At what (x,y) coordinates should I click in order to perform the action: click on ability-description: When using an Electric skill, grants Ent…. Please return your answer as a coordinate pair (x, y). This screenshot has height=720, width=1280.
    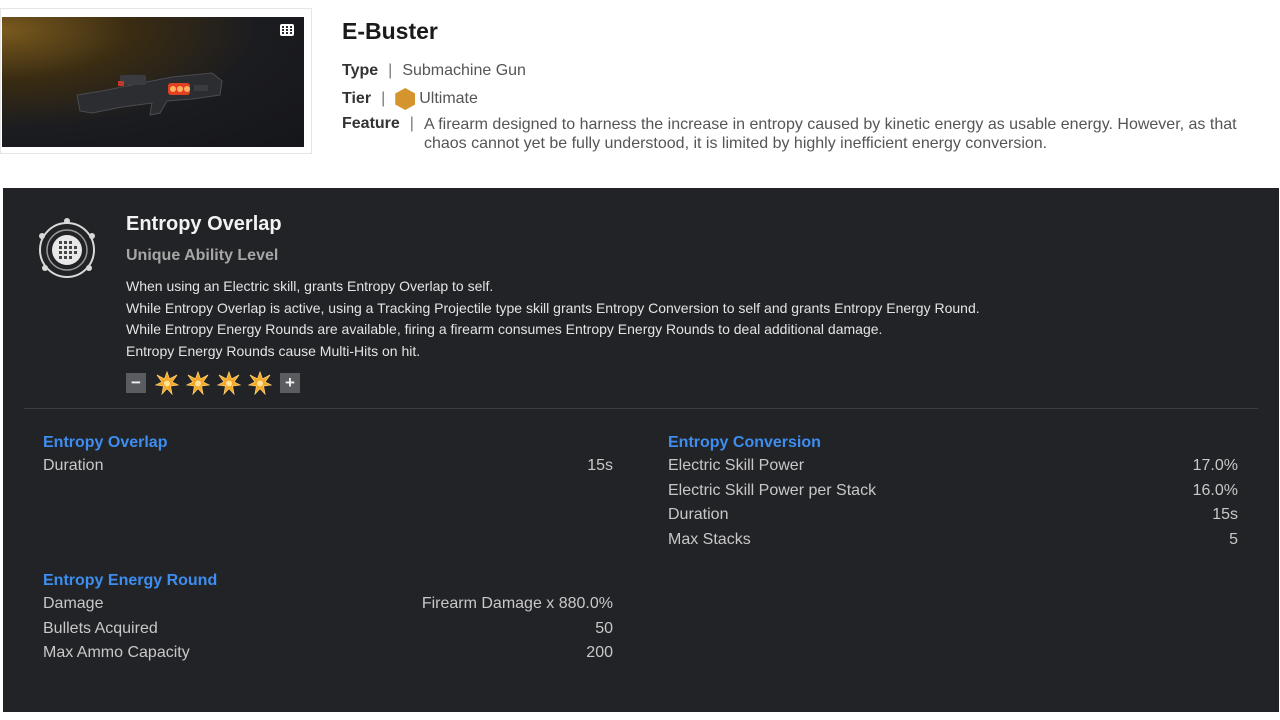
    Looking at the image, I should click on (626, 319).